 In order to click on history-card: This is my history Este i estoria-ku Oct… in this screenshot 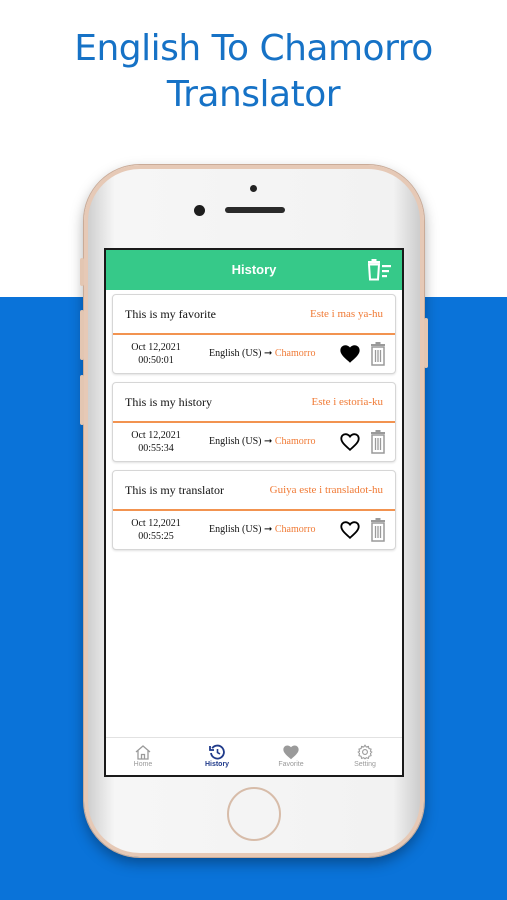, I will do `click(254, 422)`.